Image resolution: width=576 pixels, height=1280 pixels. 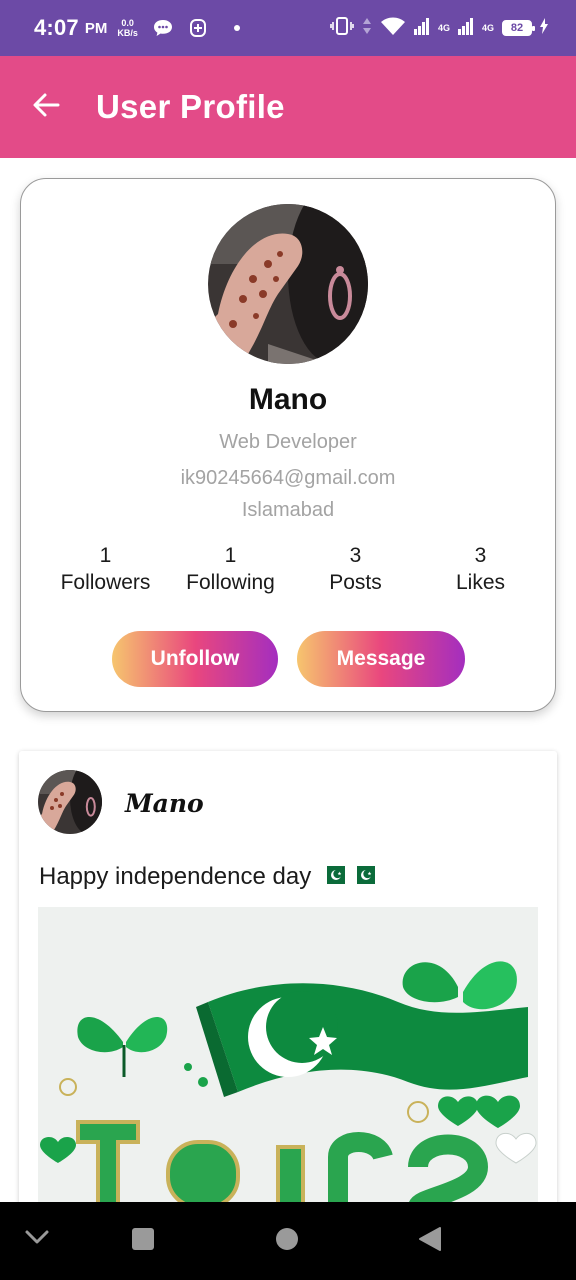 I want to click on post-author-name: Mano, so click(x=164, y=803).